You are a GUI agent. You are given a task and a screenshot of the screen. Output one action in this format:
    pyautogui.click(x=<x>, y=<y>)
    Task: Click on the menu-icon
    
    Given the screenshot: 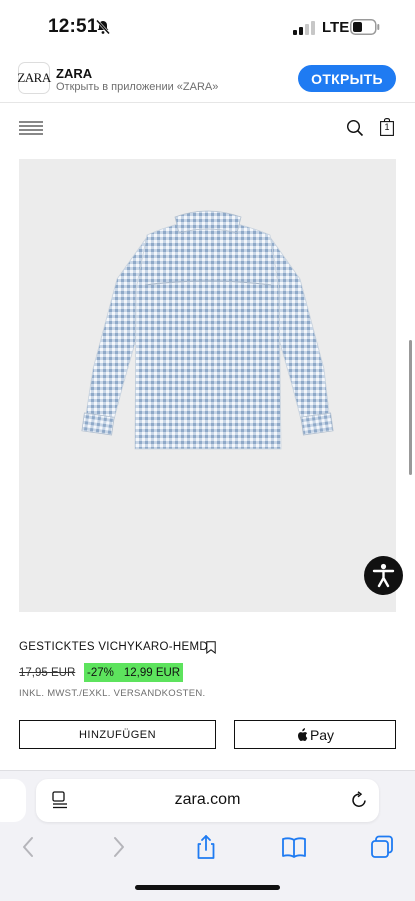 What is the action you would take?
    pyautogui.click(x=31, y=128)
    